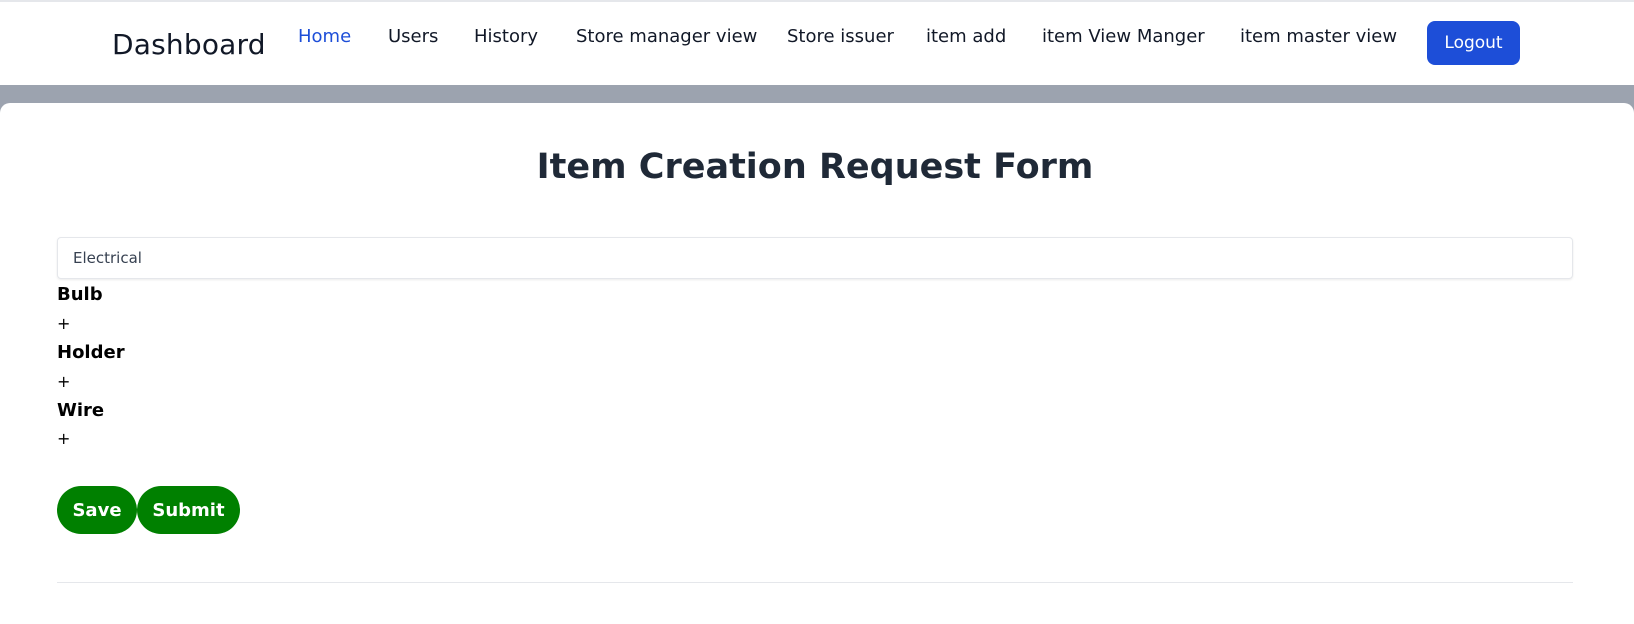 Image resolution: width=1634 pixels, height=624 pixels. I want to click on submit-button: Submit, so click(188, 510).